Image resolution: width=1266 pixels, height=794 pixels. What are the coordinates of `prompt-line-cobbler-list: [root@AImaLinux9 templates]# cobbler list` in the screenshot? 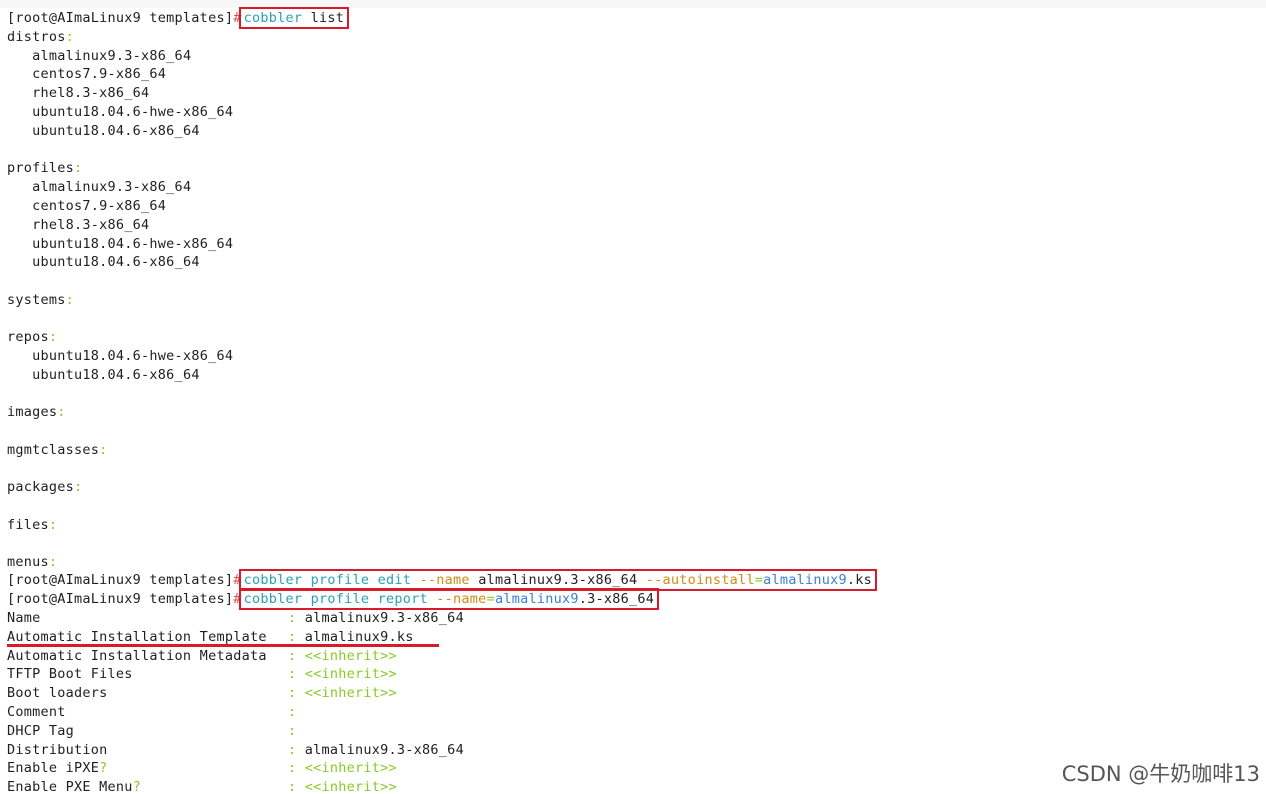 It's located at (633, 18).